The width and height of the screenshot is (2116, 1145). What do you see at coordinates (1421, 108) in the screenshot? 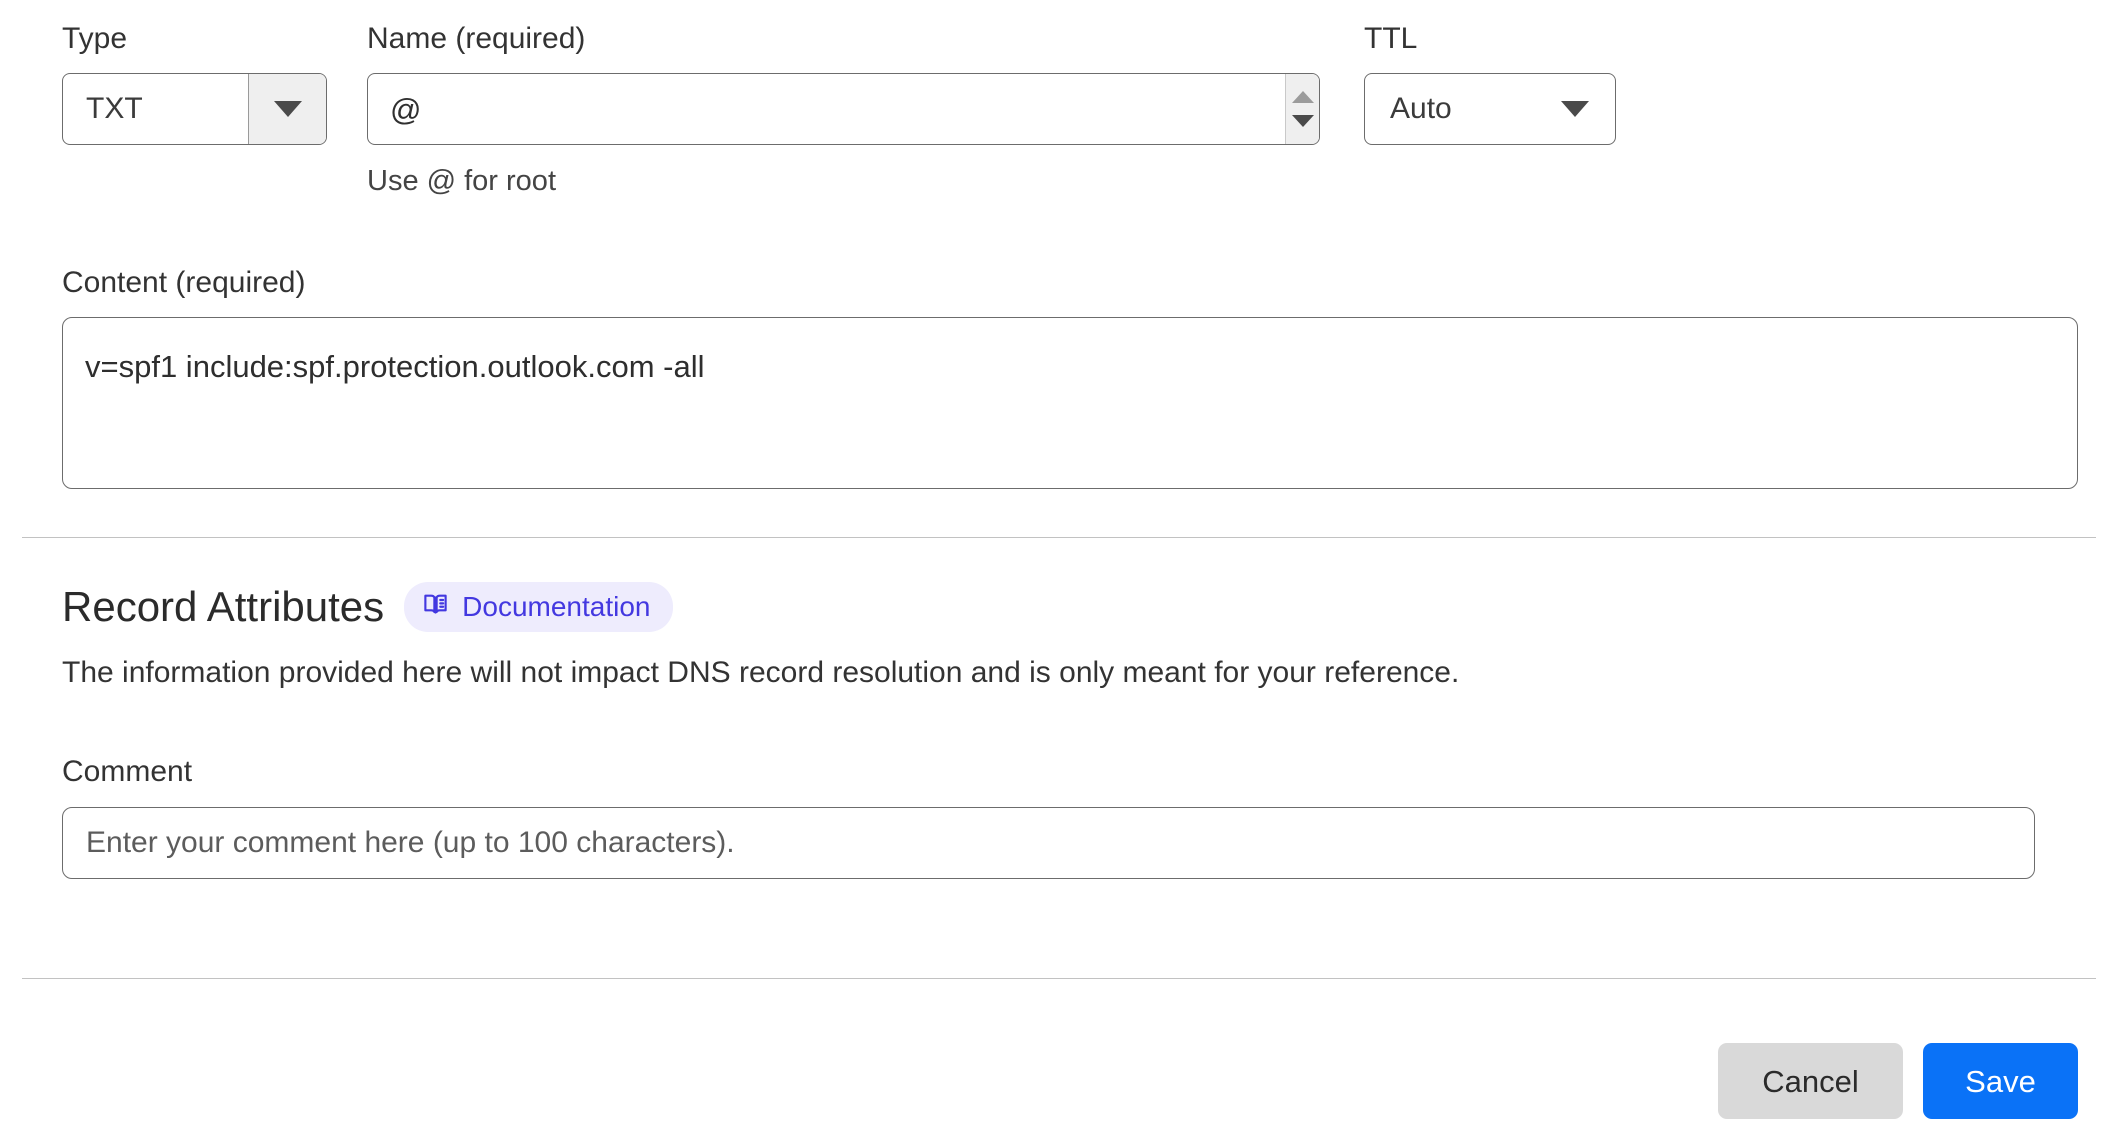
I see `ttl-select-value: Auto` at bounding box center [1421, 108].